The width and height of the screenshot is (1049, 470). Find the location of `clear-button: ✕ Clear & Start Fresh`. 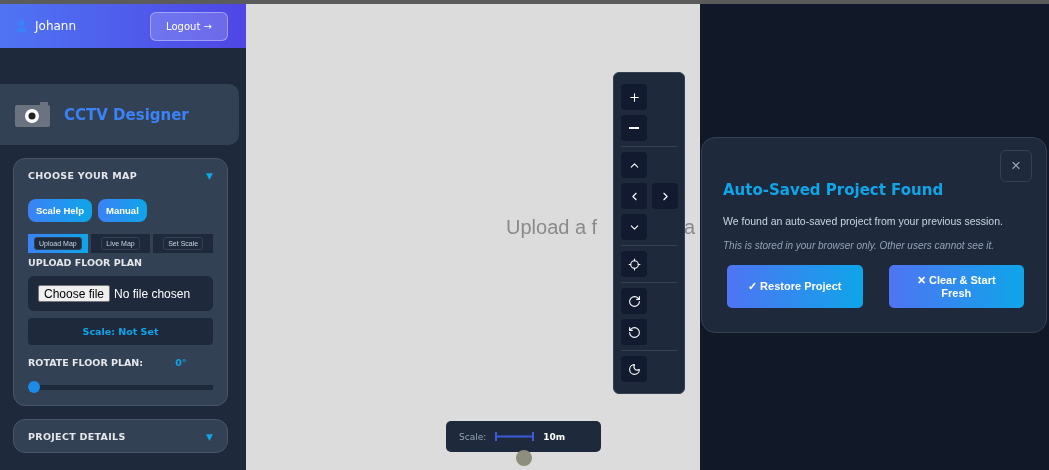

clear-button: ✕ Clear & Start Fresh is located at coordinates (956, 286).